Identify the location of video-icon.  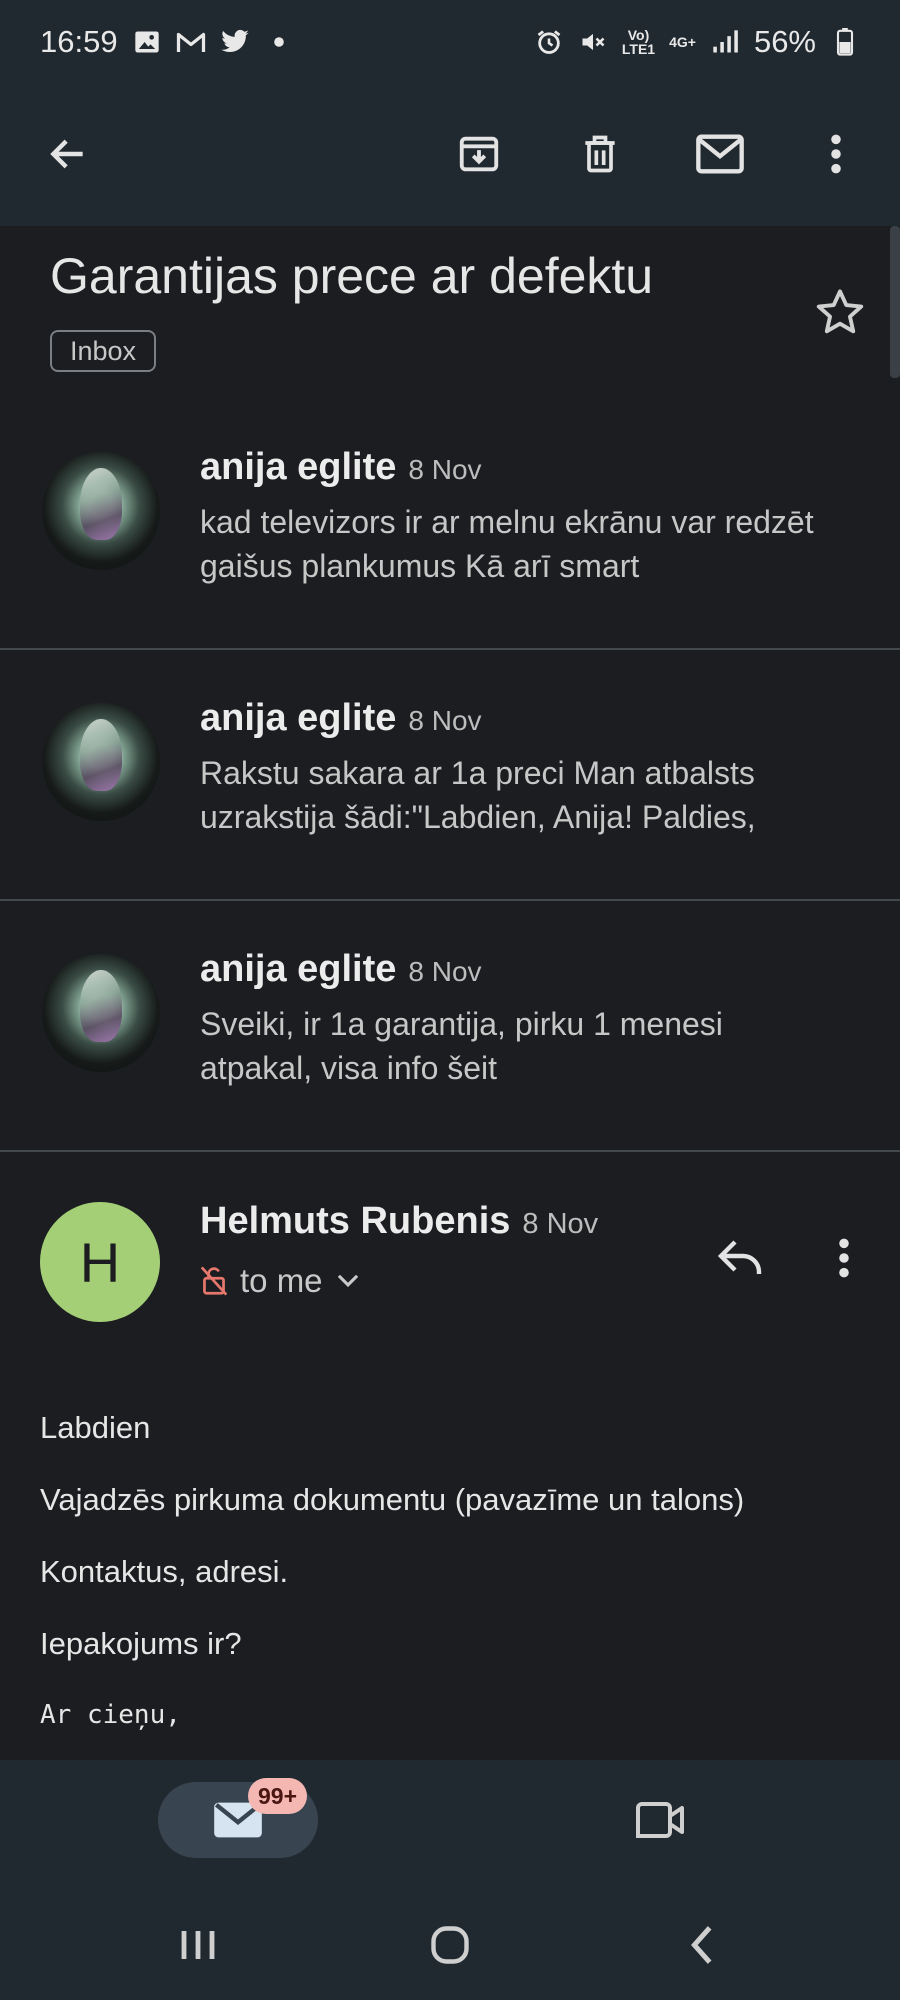
(660, 1820).